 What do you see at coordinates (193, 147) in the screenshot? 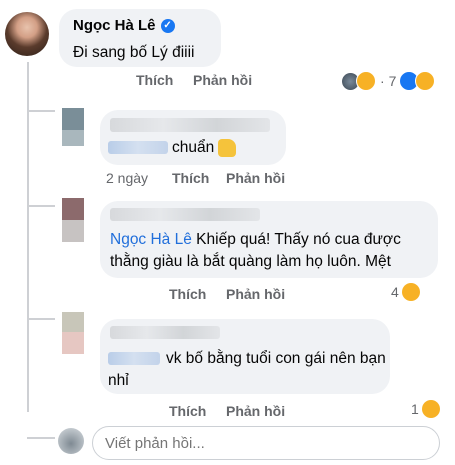
I see `reply-text: chuẩn` at bounding box center [193, 147].